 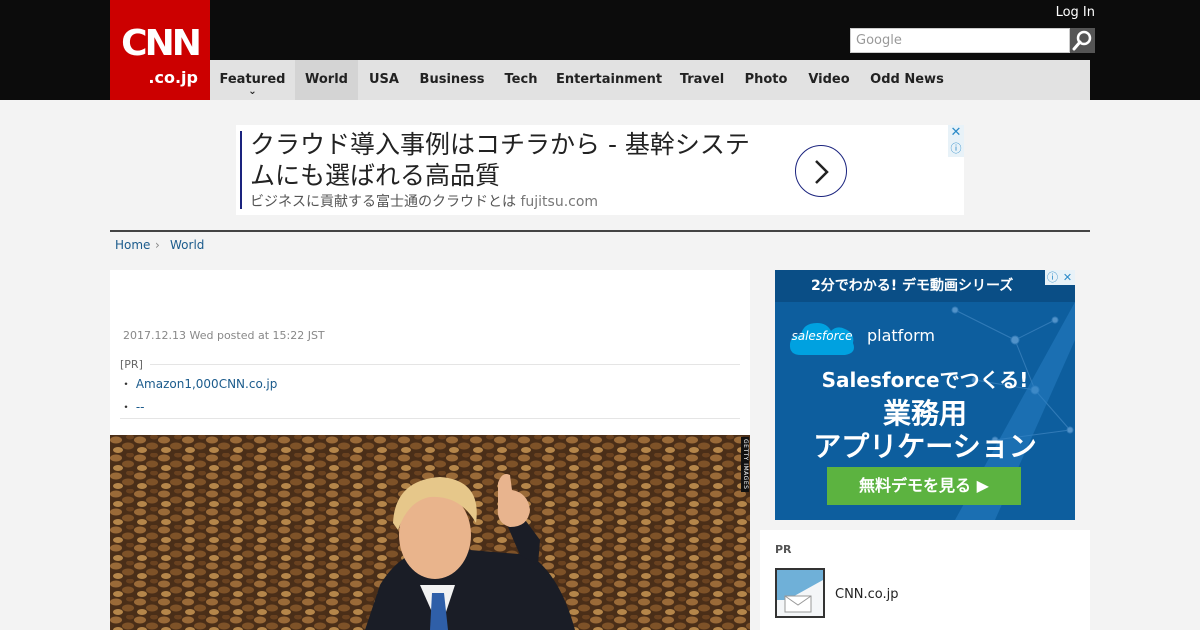 I want to click on section-divider, so click(x=600, y=231).